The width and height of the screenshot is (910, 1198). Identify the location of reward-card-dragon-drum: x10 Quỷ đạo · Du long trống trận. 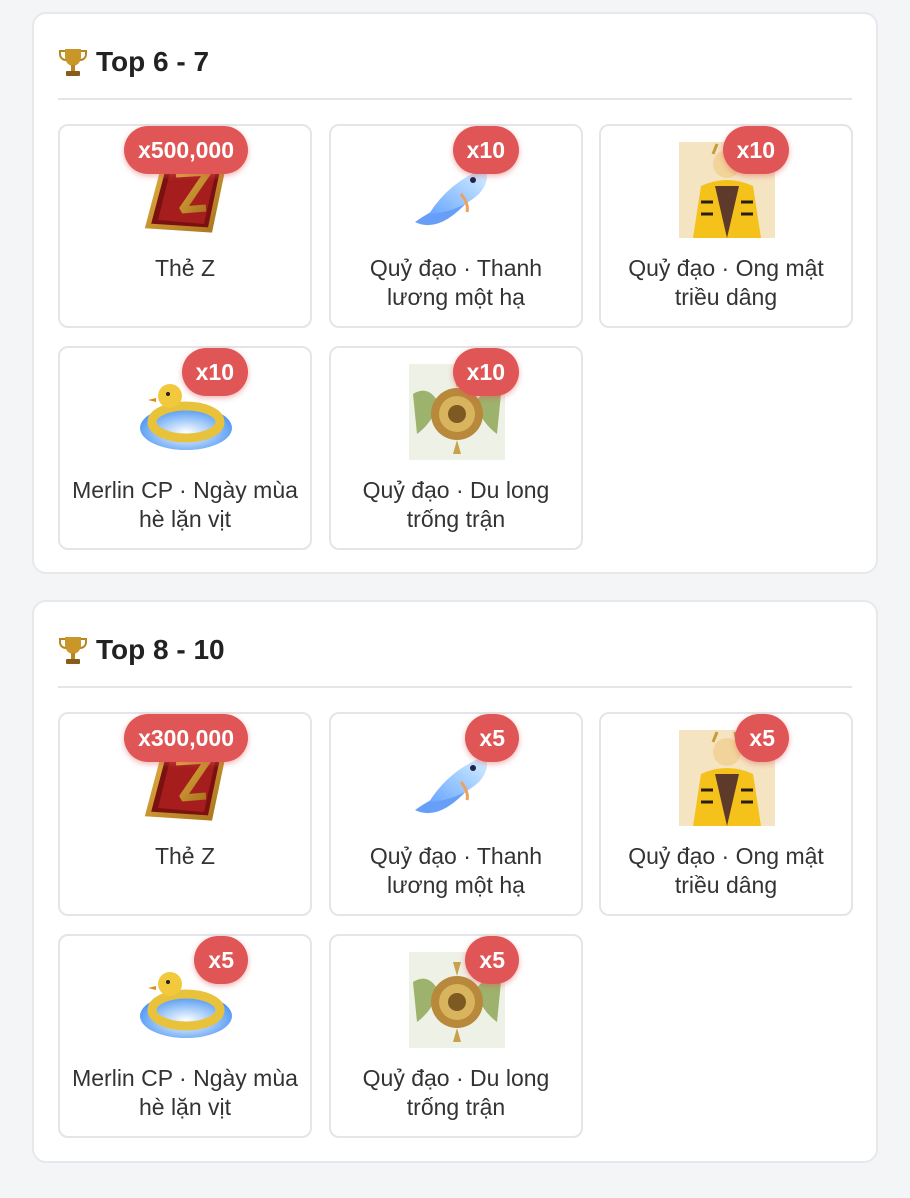
(456, 448).